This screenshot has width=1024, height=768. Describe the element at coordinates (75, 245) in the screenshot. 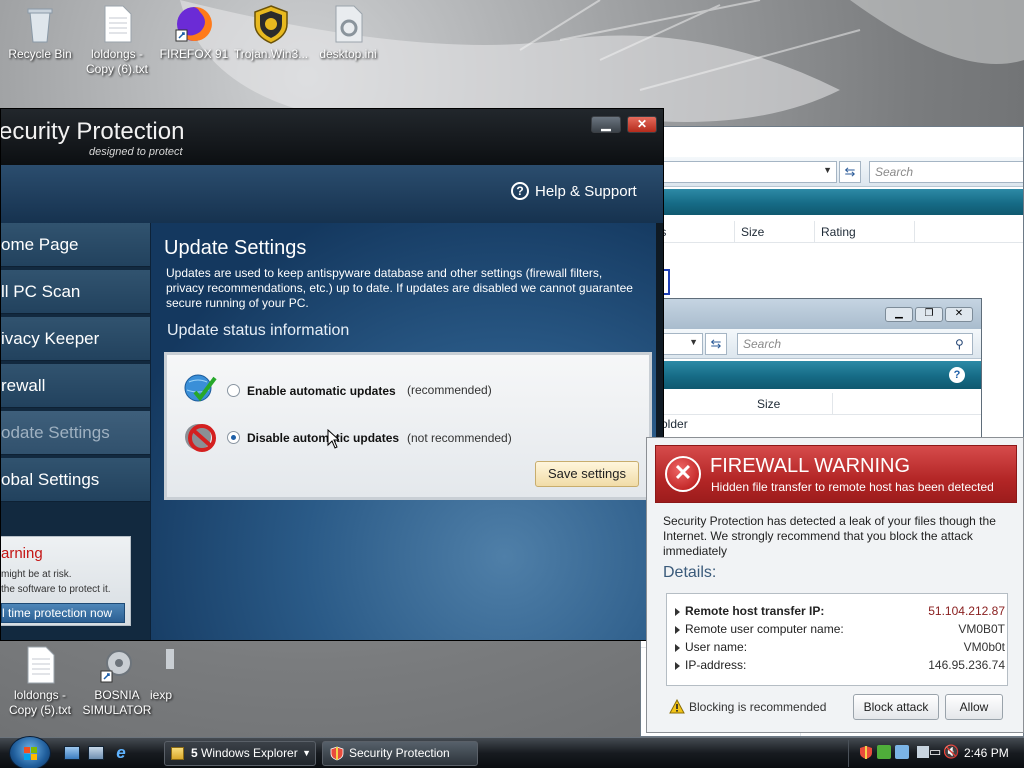

I see `nav-item-home-page: ome Page` at that location.